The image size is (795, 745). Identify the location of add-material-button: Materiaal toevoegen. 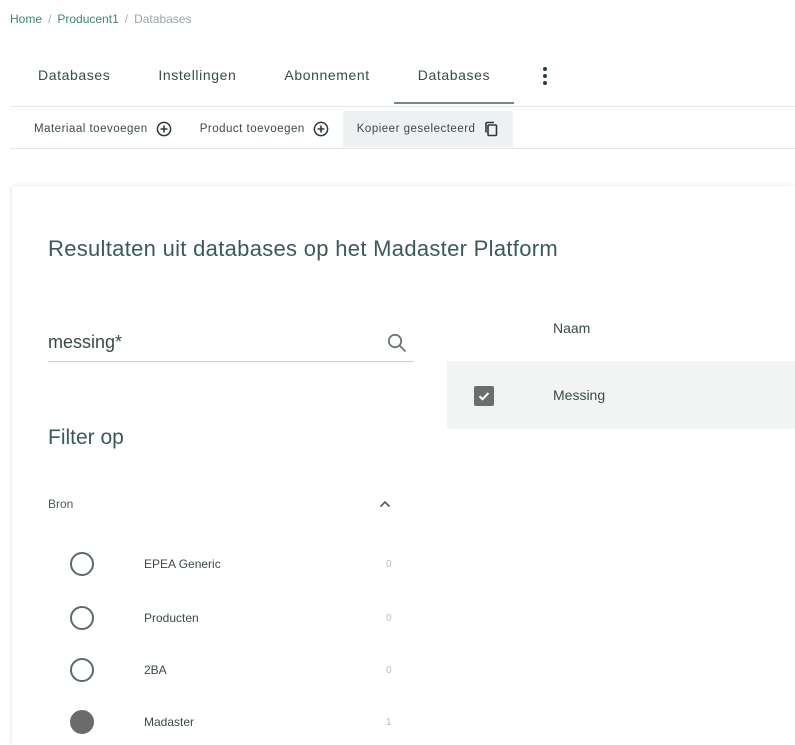
(103, 129).